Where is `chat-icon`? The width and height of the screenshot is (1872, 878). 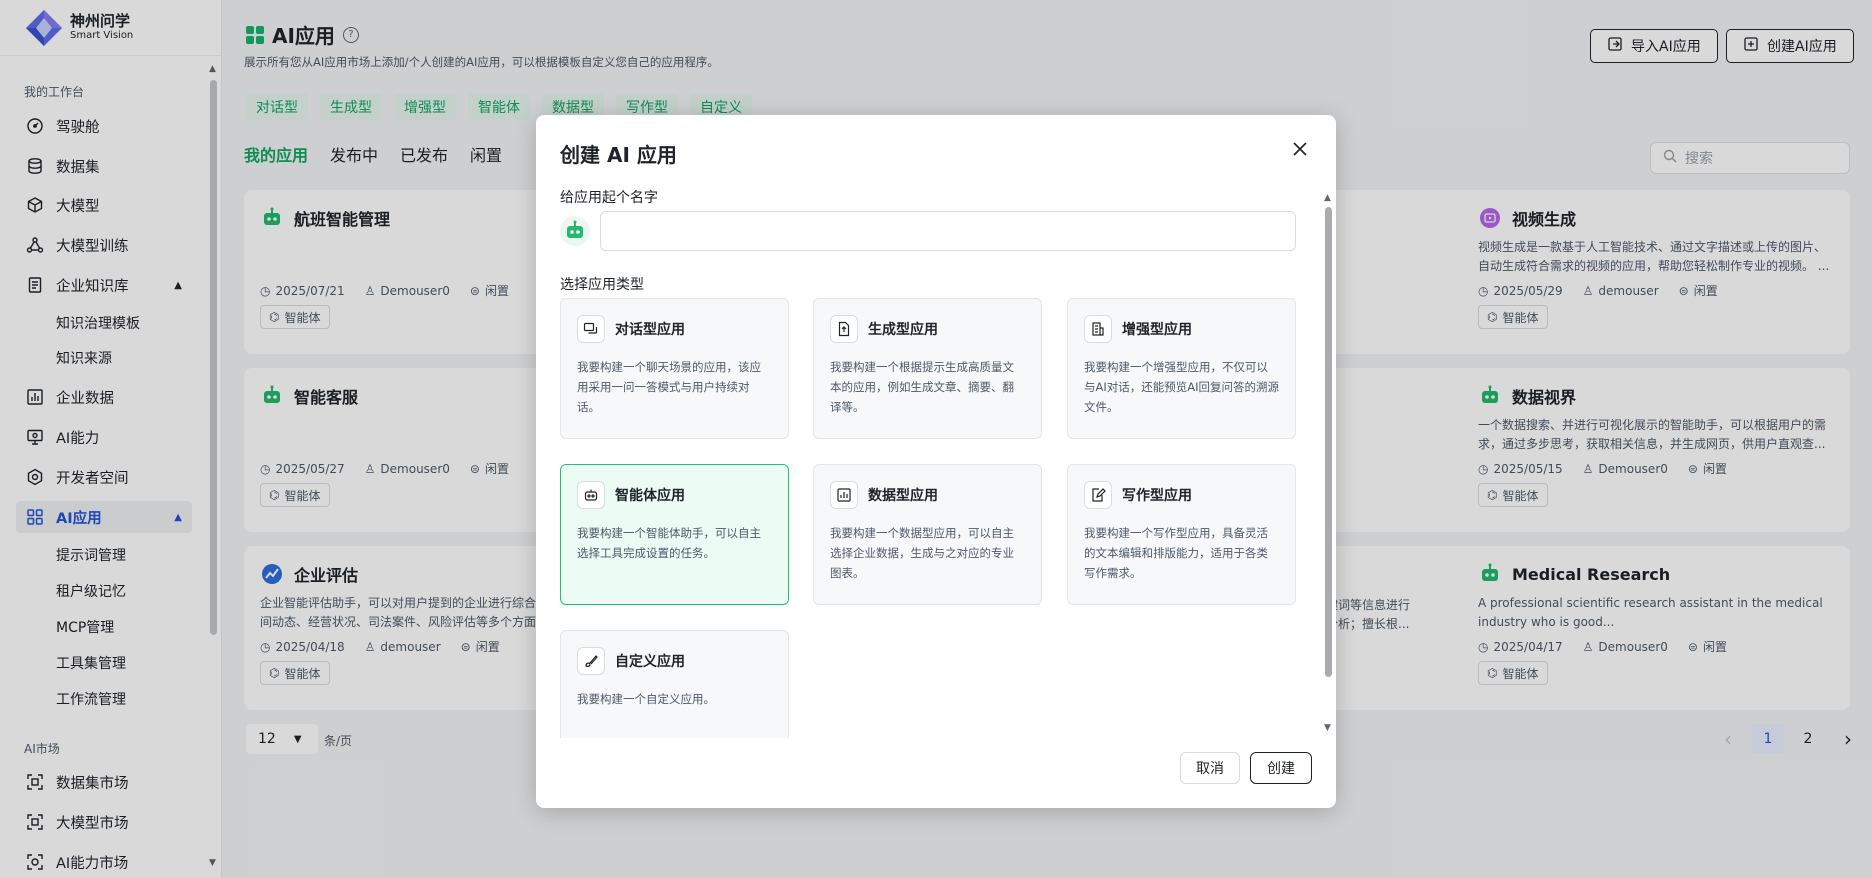
chat-icon is located at coordinates (591, 329).